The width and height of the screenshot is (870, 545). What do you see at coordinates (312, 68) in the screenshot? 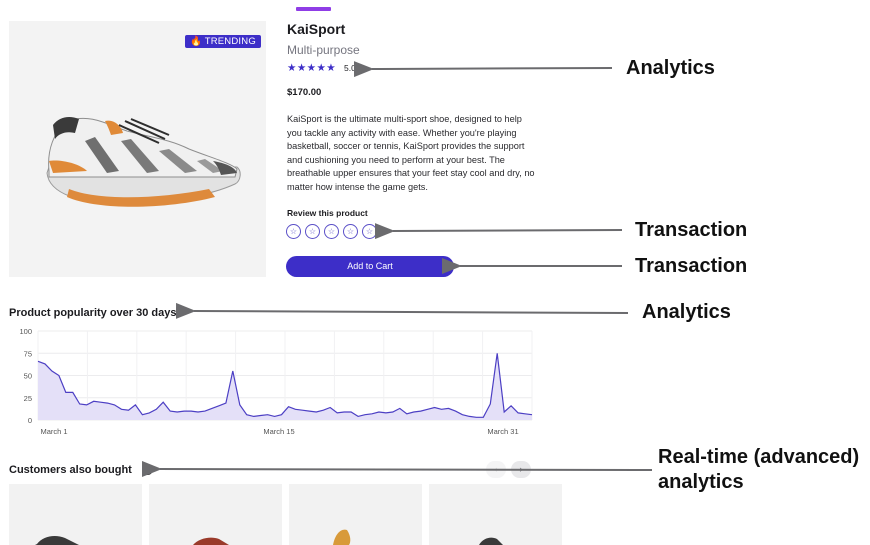
I see `rating-stars: ★★★★★` at bounding box center [312, 68].